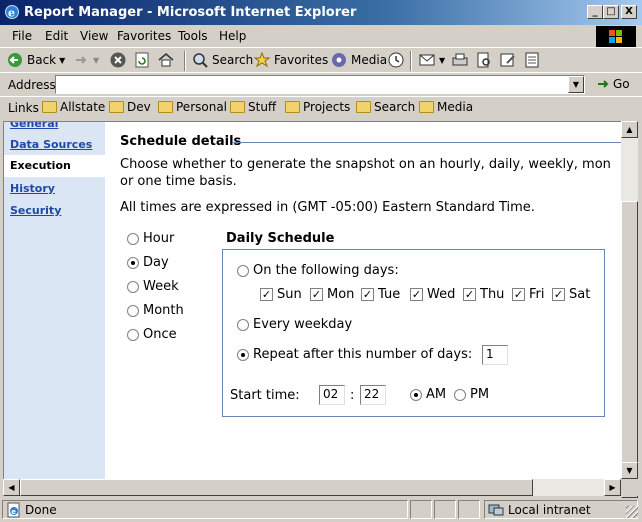 The height and width of the screenshot is (522, 642). What do you see at coordinates (416, 294) in the screenshot?
I see `wed-checkbox: ✓` at bounding box center [416, 294].